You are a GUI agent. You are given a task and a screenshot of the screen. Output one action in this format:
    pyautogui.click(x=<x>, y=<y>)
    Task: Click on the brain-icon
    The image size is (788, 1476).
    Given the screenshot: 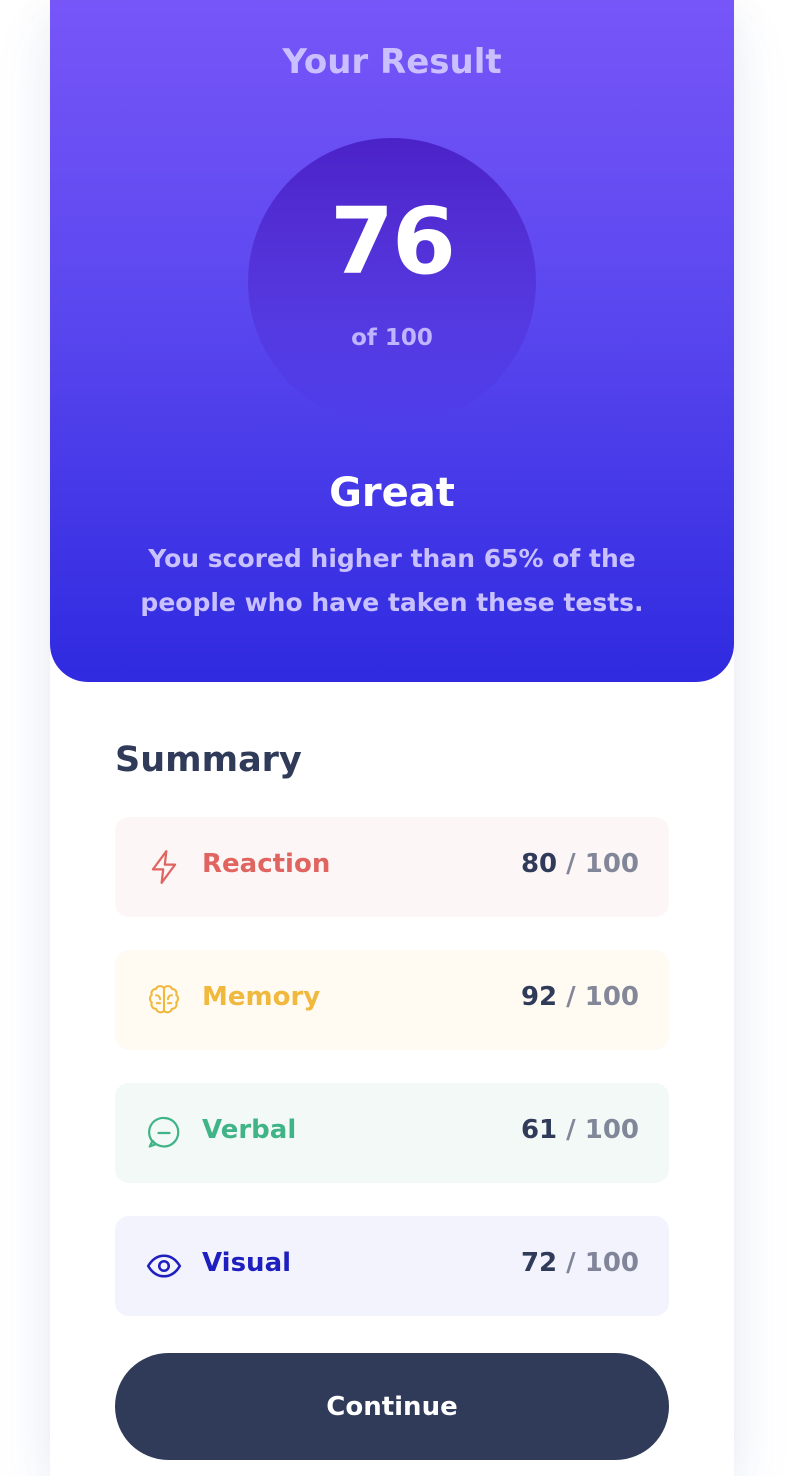 What is the action you would take?
    pyautogui.click(x=164, y=1000)
    